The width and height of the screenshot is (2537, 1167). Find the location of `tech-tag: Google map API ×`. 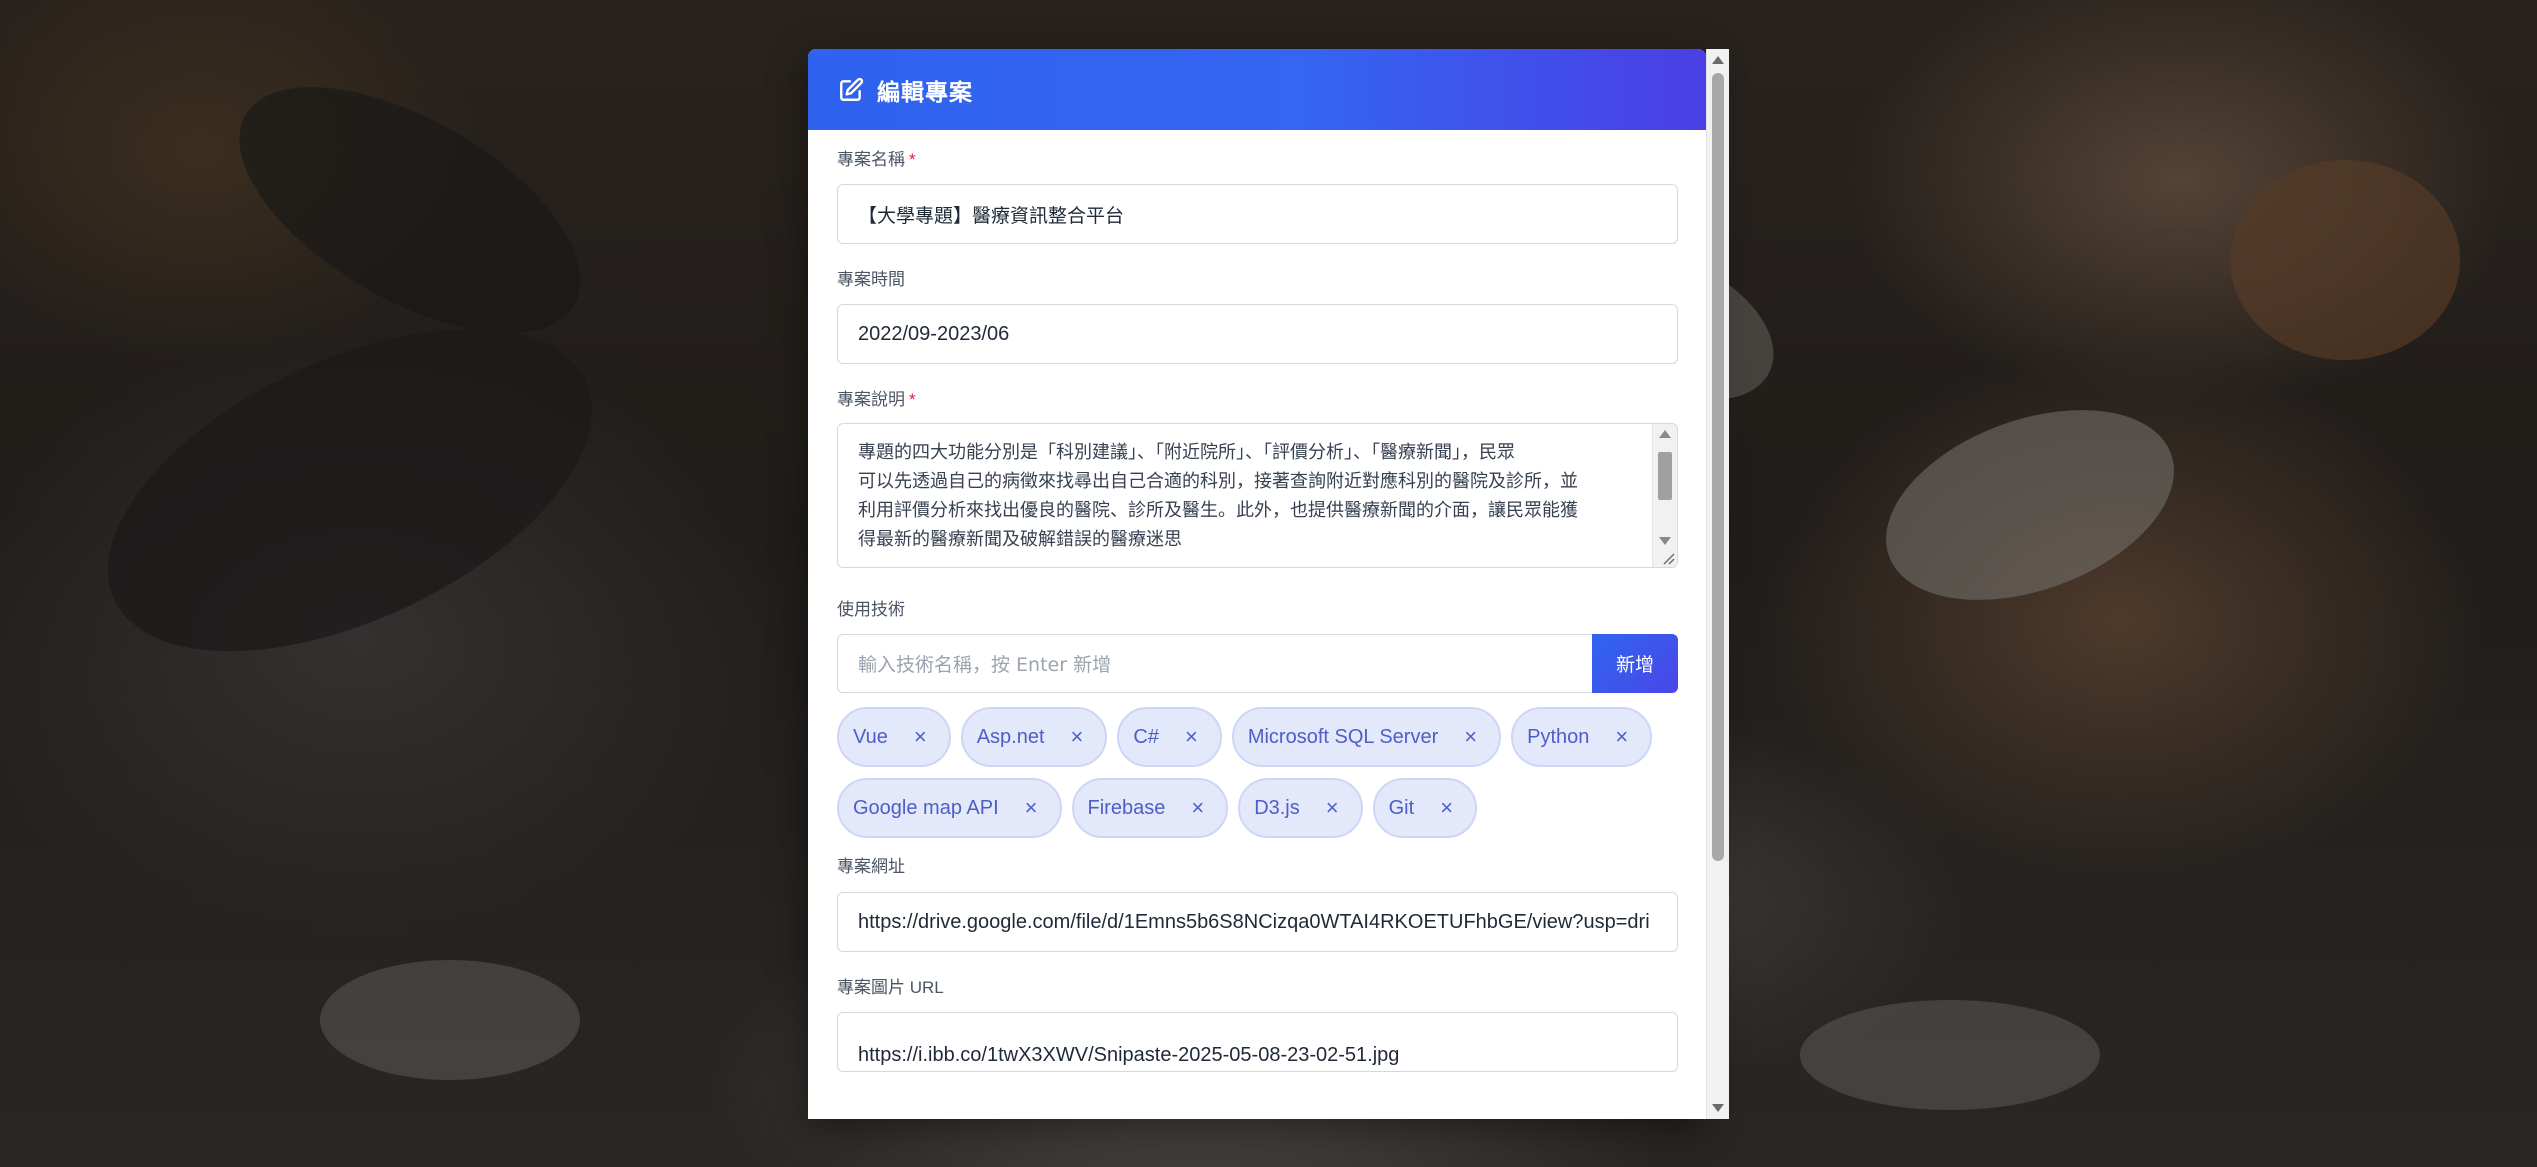

tech-tag: Google map API × is located at coordinates (949, 808).